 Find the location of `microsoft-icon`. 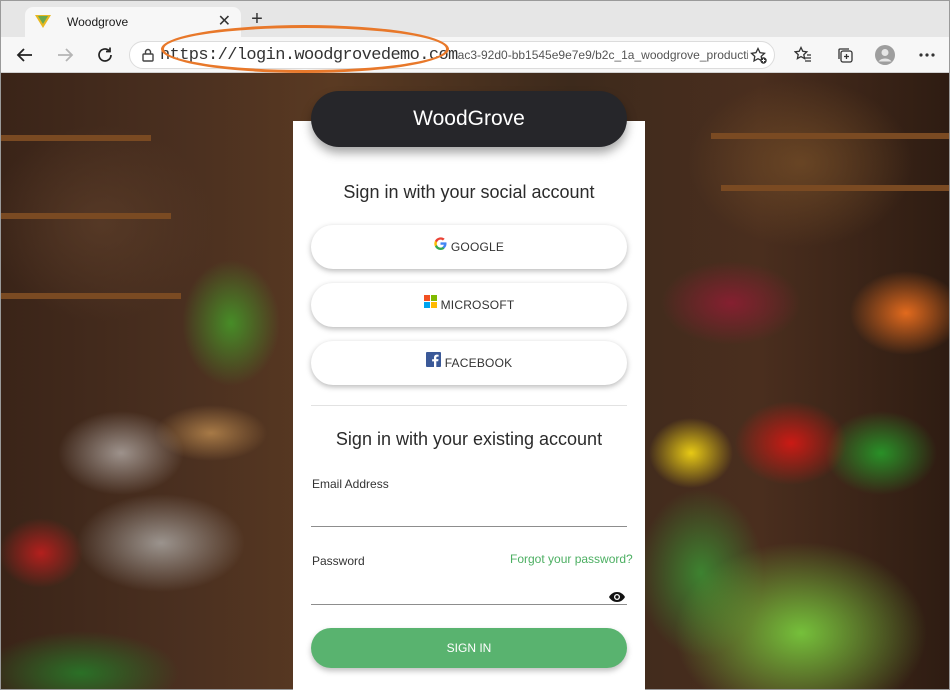

microsoft-icon is located at coordinates (430, 301).